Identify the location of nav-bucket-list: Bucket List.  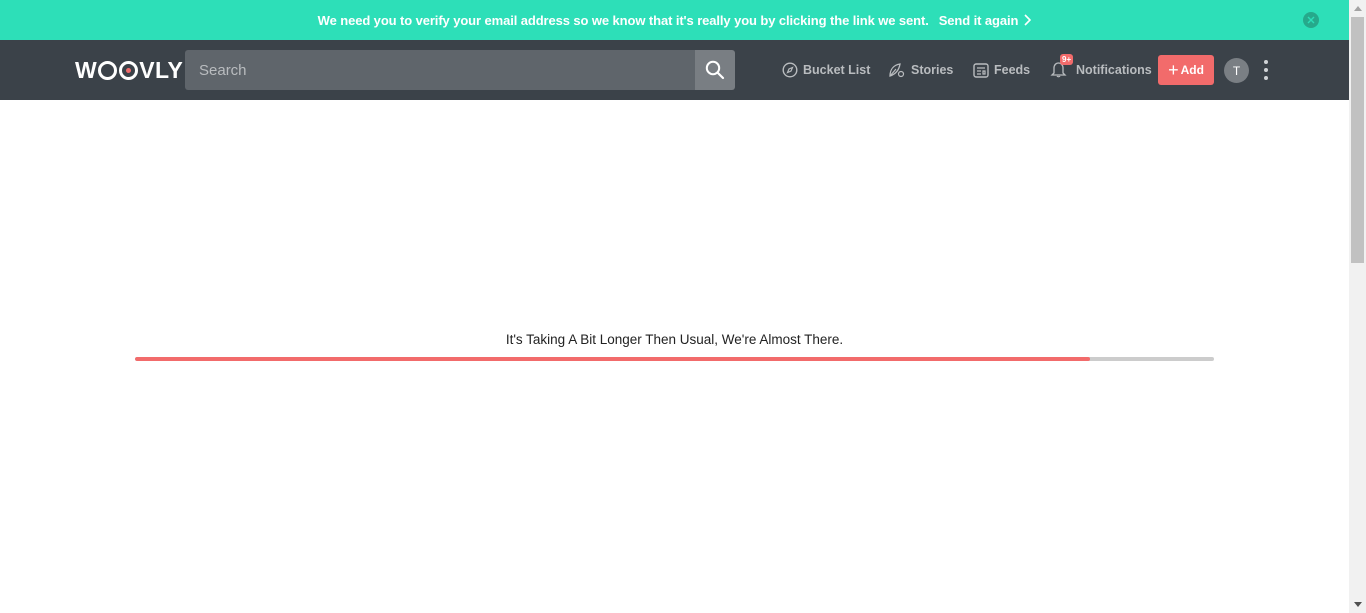
(826, 70).